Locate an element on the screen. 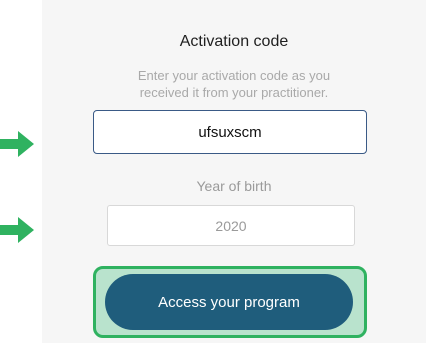 The image size is (448, 343). instructions-line-1: Enter your activation code as you is located at coordinates (234, 75).